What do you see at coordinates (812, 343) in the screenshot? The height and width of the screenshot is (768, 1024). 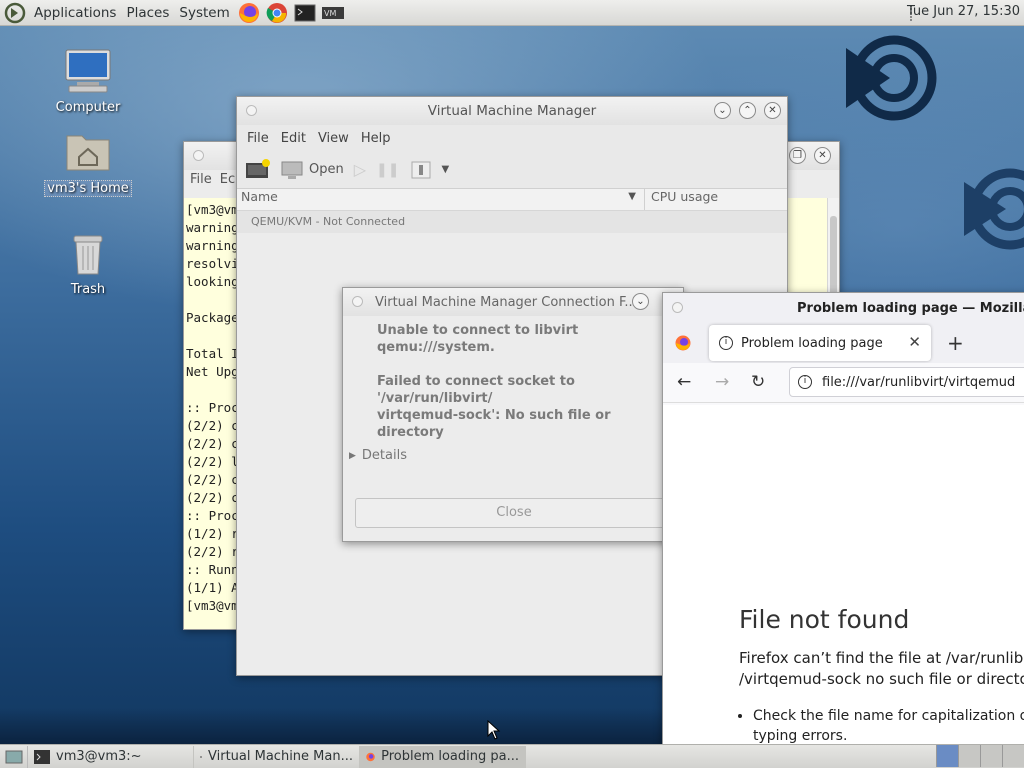 I see `tab-label: Problem loading page` at bounding box center [812, 343].